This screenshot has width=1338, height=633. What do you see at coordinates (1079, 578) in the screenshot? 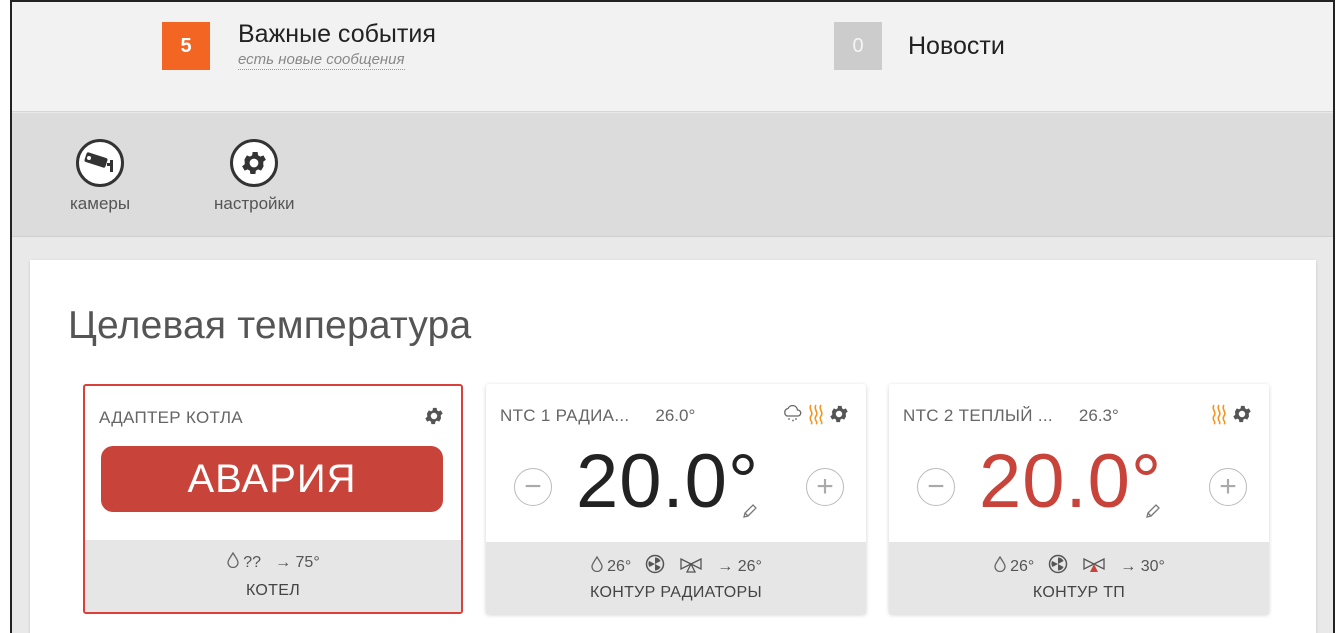
I see `card-footer: 26° → 30° КОНТУР ТП` at bounding box center [1079, 578].